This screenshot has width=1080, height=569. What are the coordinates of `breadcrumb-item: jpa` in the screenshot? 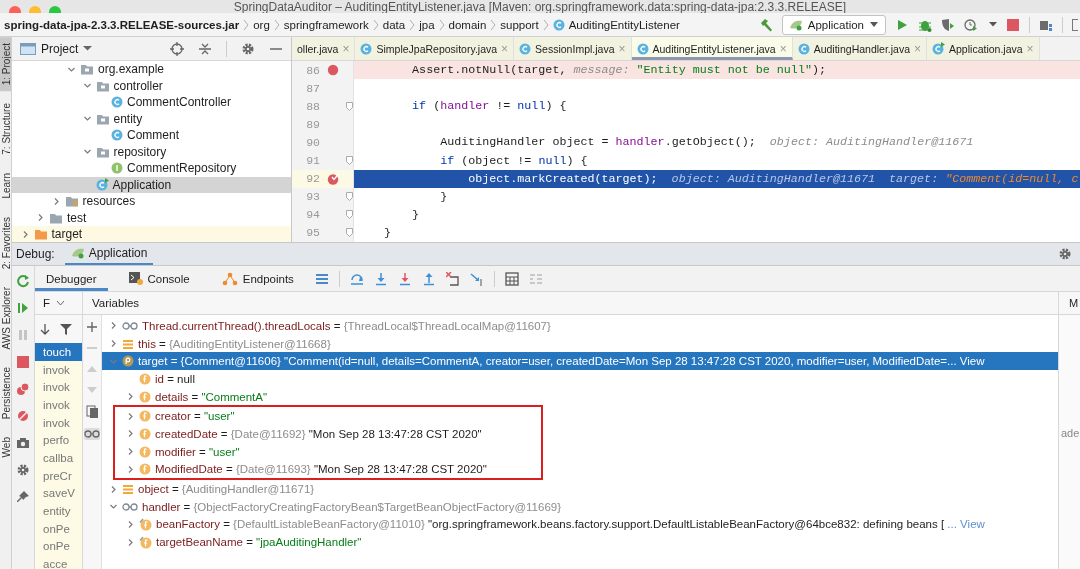 It's located at (427, 24).